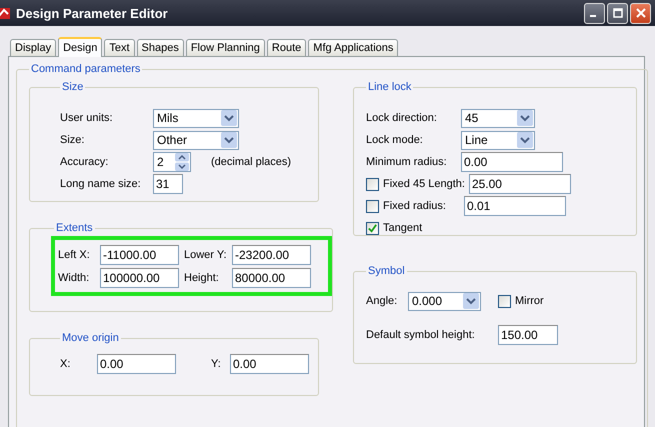 The image size is (655, 427). I want to click on tab: Text, so click(119, 47).